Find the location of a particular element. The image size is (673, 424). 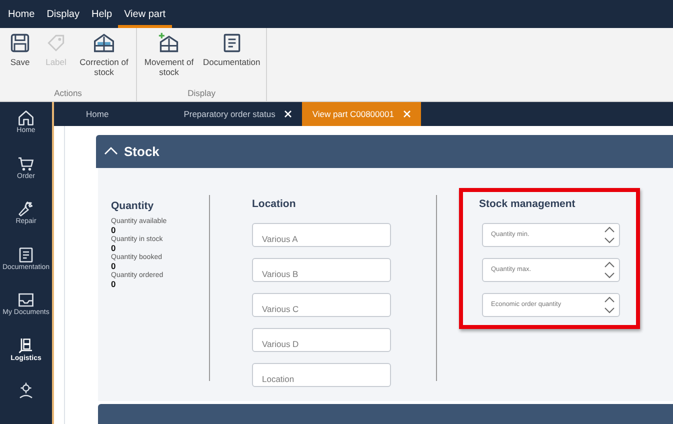

cart-icon is located at coordinates (26, 163).